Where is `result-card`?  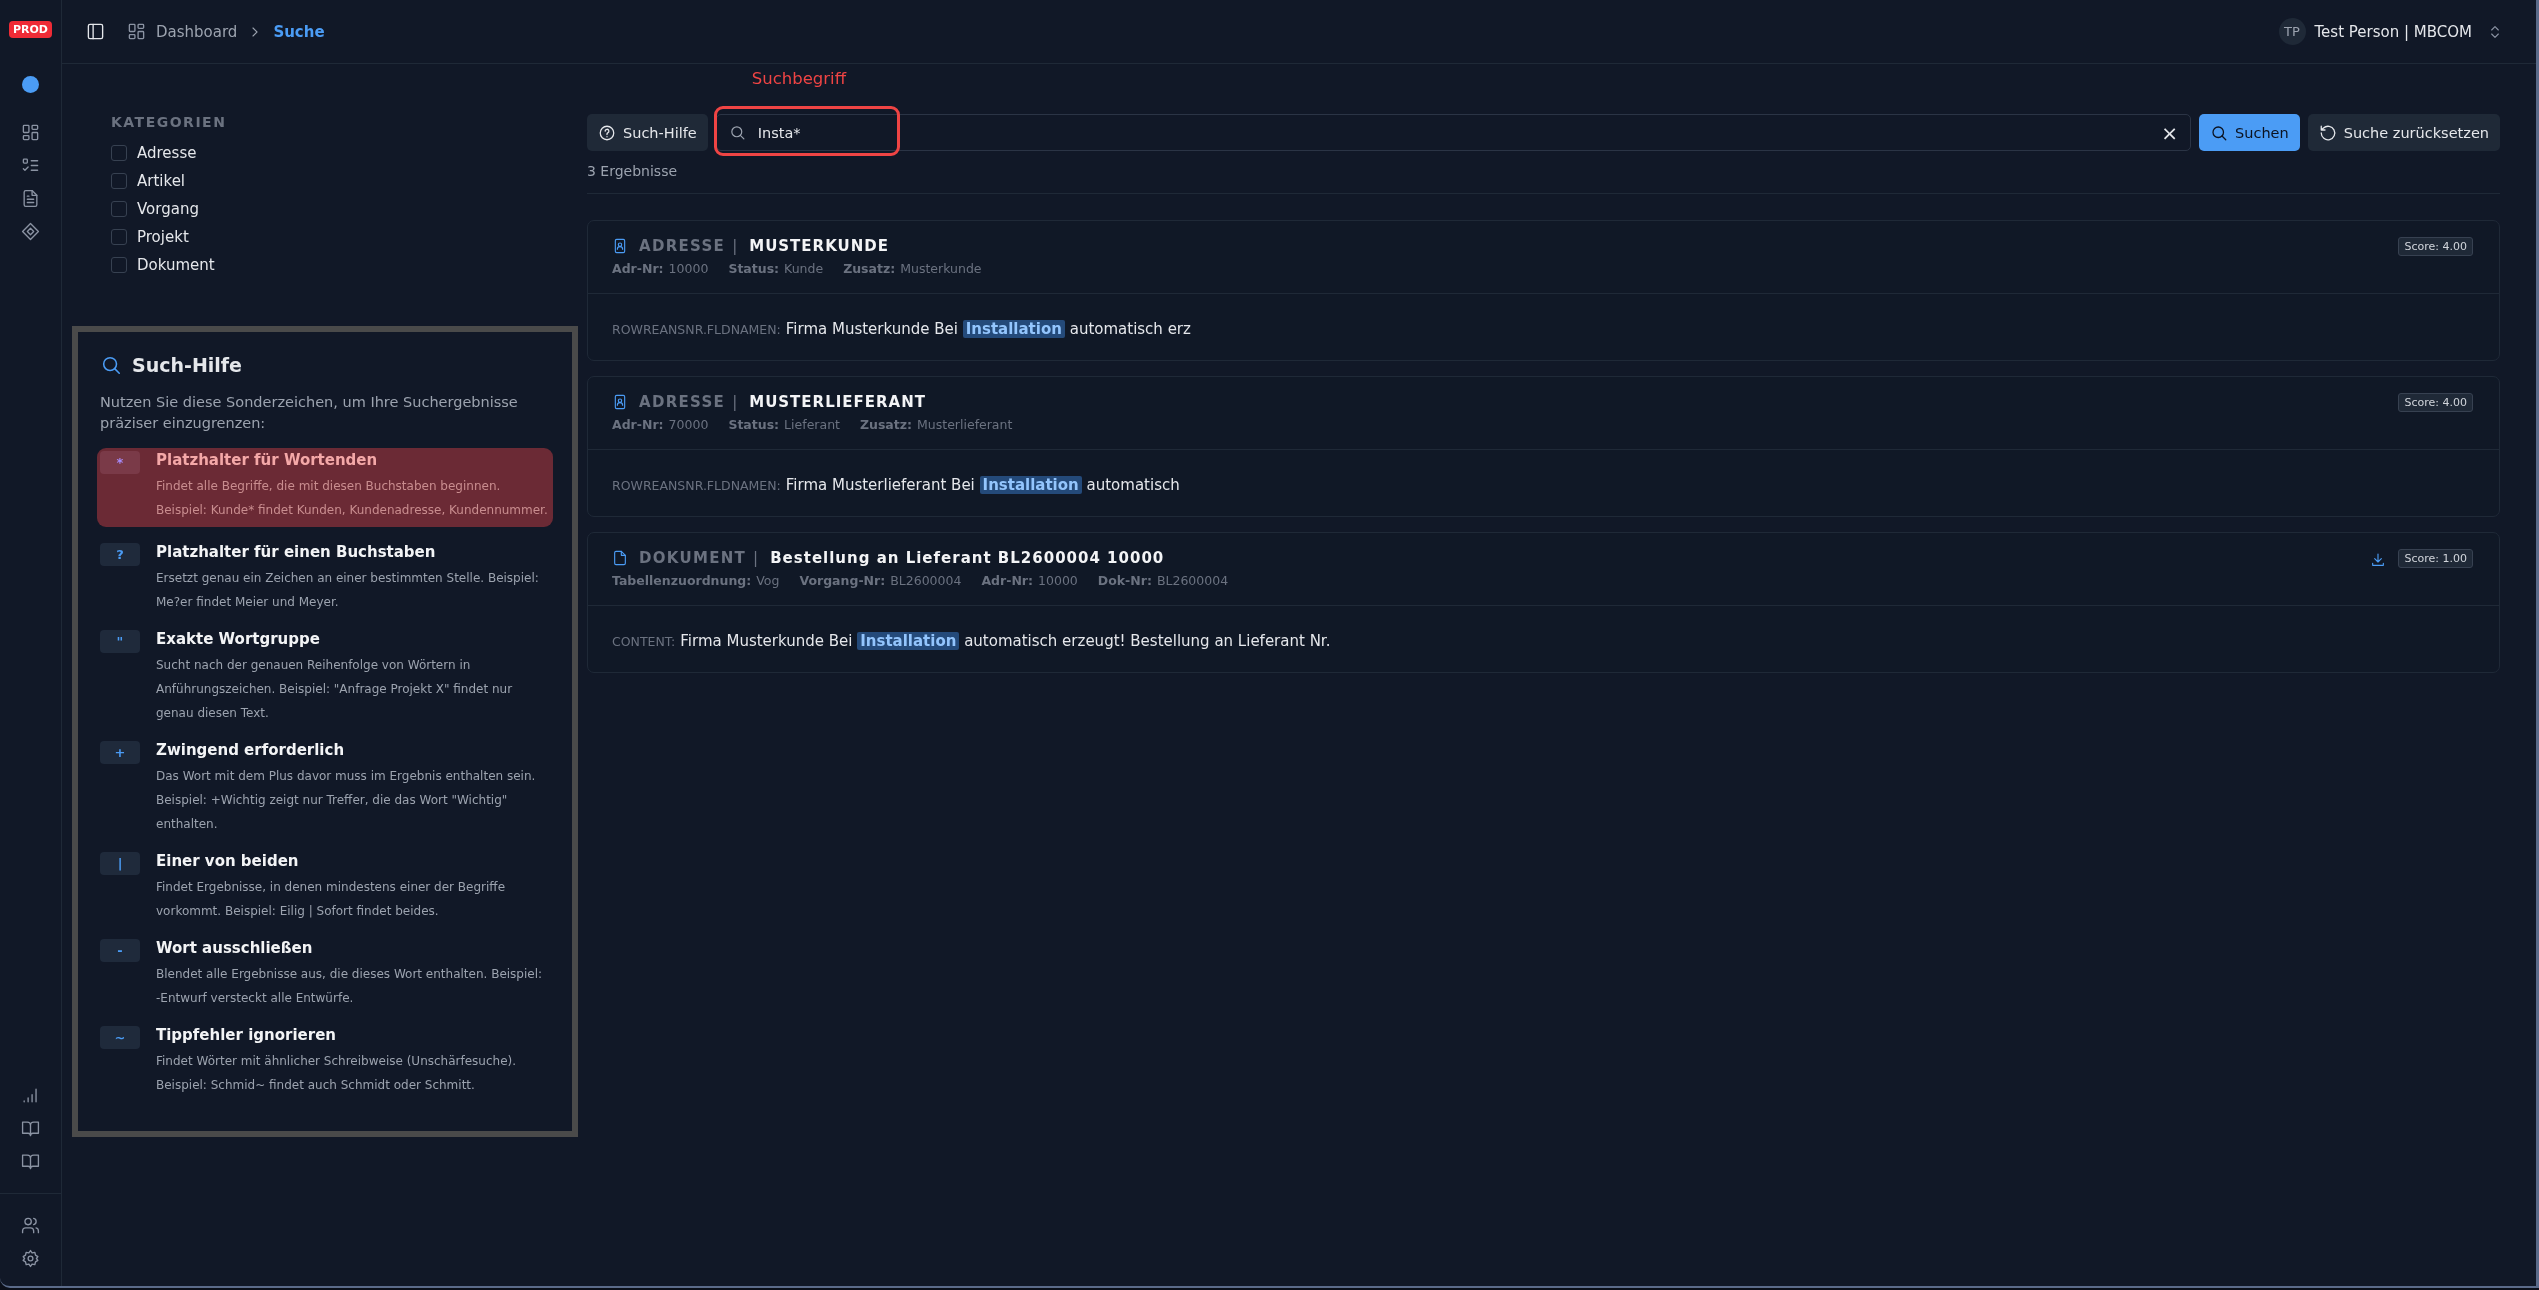
result-card is located at coordinates (1543, 602).